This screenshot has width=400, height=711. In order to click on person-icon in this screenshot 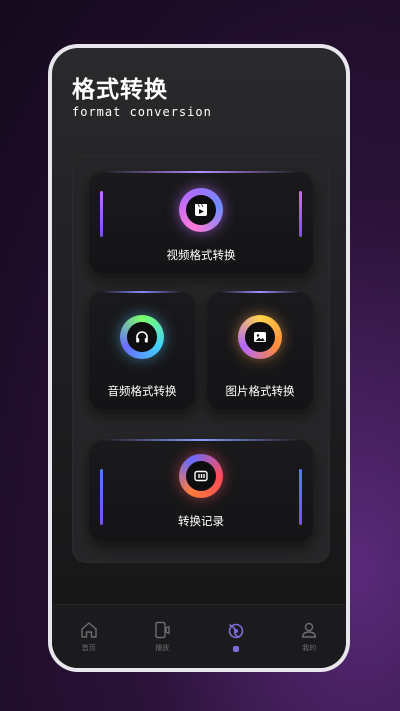, I will do `click(309, 630)`.